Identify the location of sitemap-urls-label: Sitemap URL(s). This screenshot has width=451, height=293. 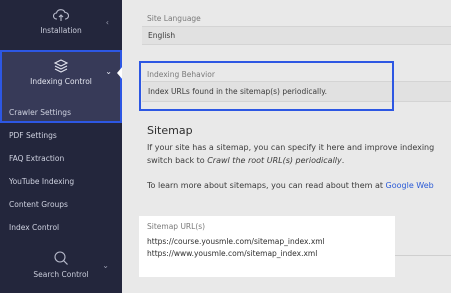
(176, 226).